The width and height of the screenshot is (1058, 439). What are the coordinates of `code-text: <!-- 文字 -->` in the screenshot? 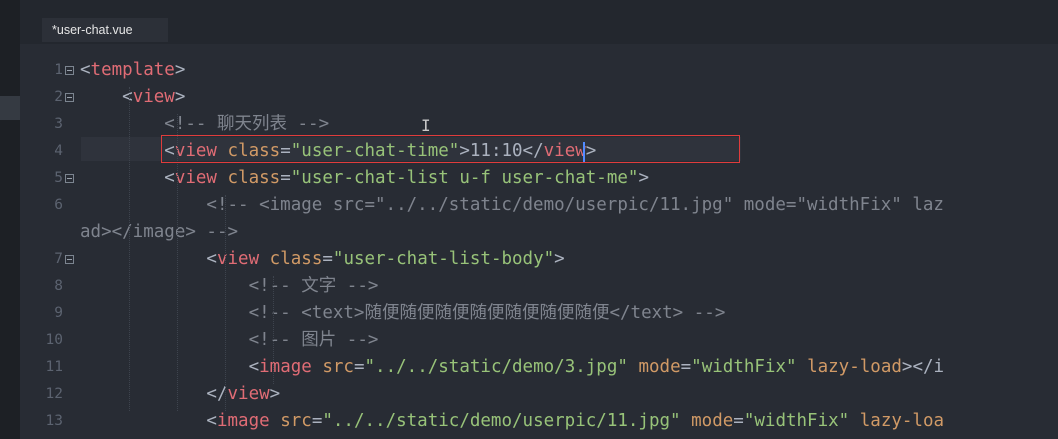 It's located at (229, 286).